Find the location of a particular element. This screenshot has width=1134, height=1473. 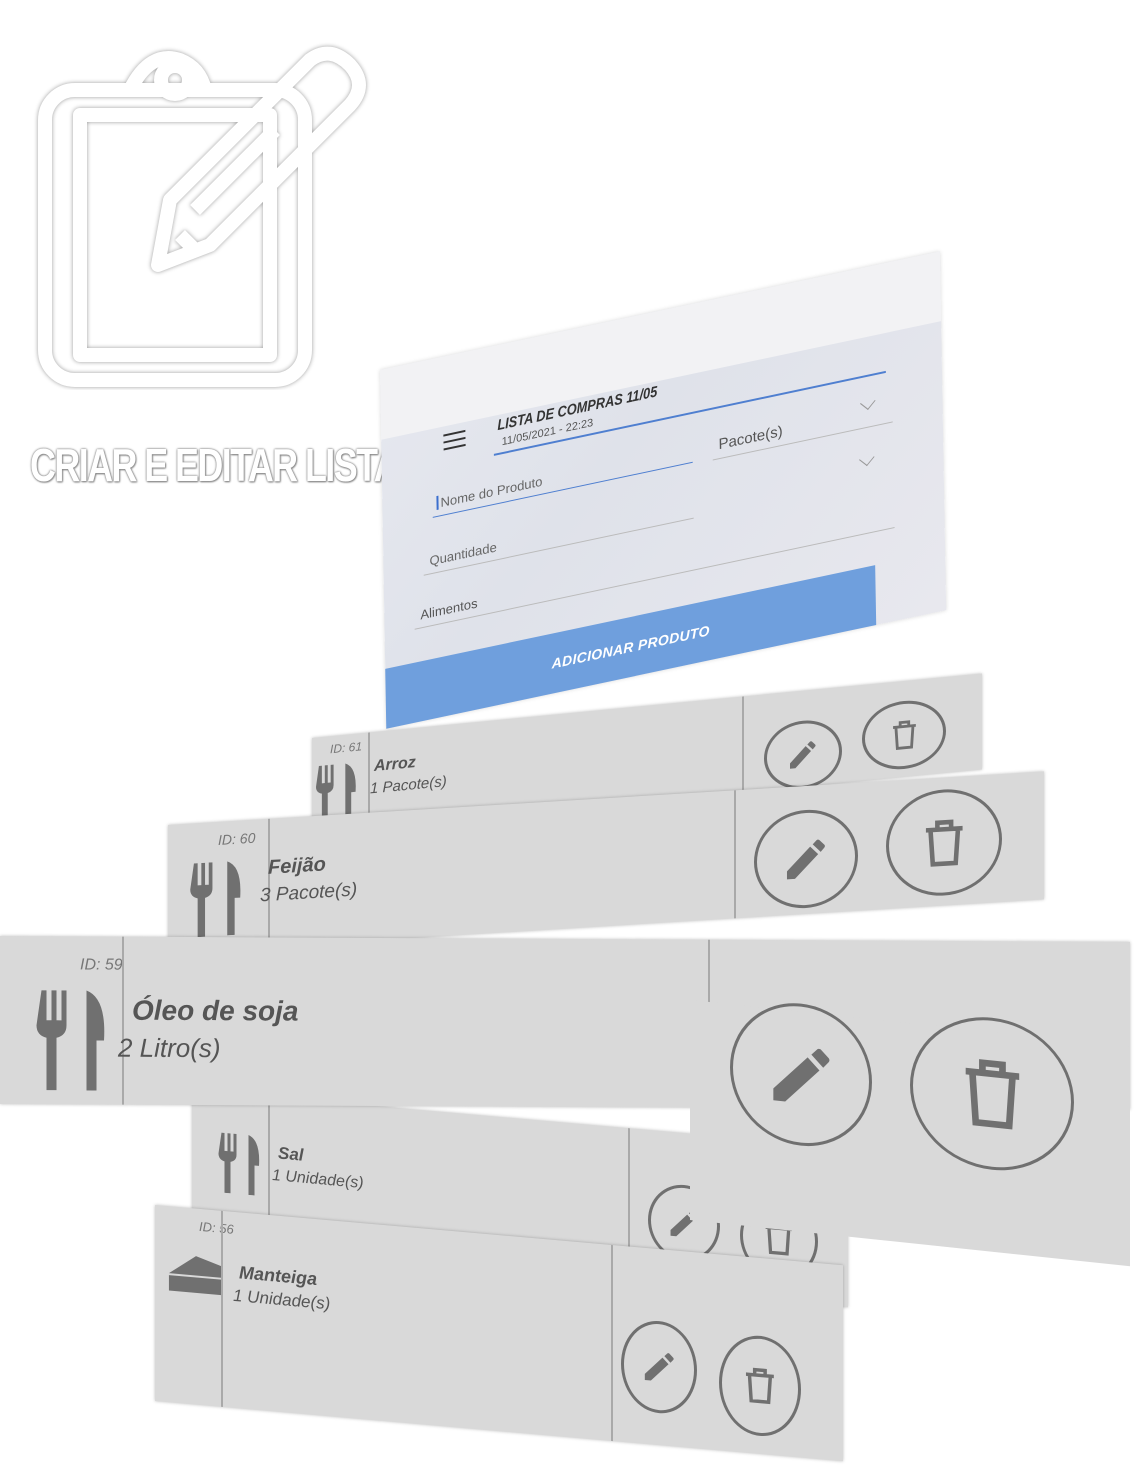

text-caret is located at coordinates (437, 503).